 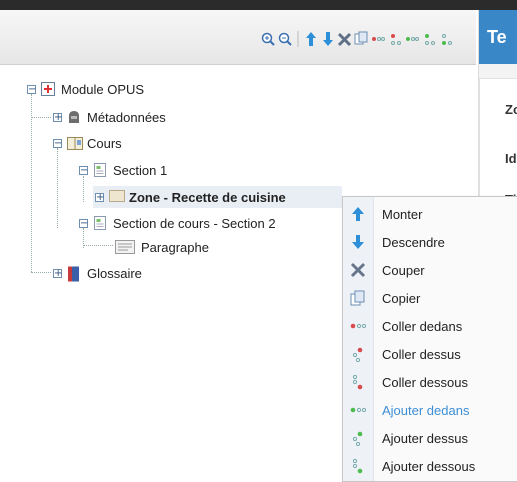 I want to click on tree-node-module: − Module OPUS, so click(x=85, y=89).